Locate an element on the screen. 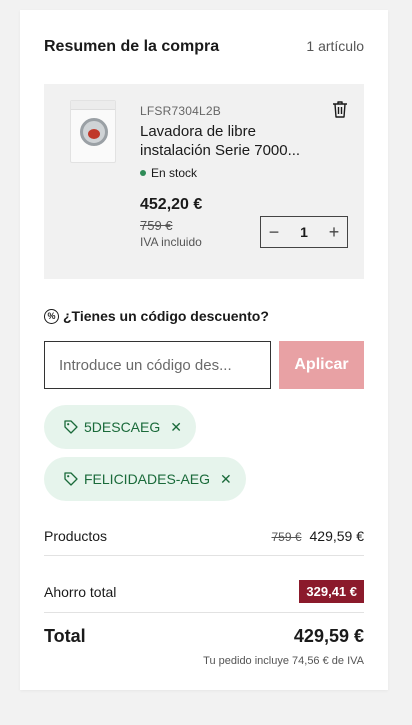 This screenshot has height=725, width=412. quantity-stepper: − 1 + is located at coordinates (304, 232).